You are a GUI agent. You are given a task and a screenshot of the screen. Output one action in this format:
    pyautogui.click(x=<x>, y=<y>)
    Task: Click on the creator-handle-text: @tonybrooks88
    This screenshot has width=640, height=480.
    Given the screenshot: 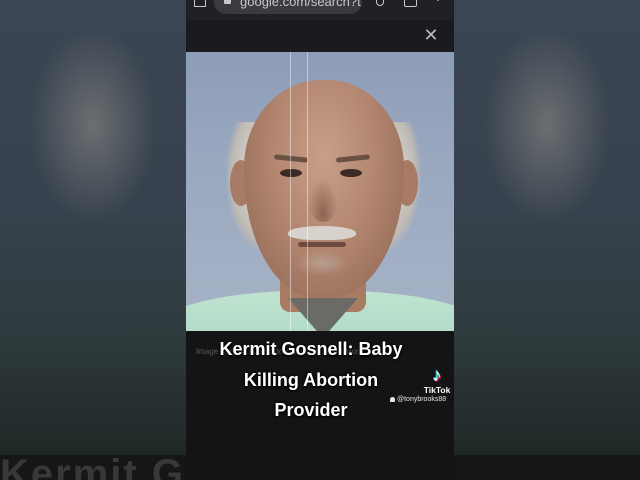 What is the action you would take?
    pyautogui.click(x=422, y=399)
    